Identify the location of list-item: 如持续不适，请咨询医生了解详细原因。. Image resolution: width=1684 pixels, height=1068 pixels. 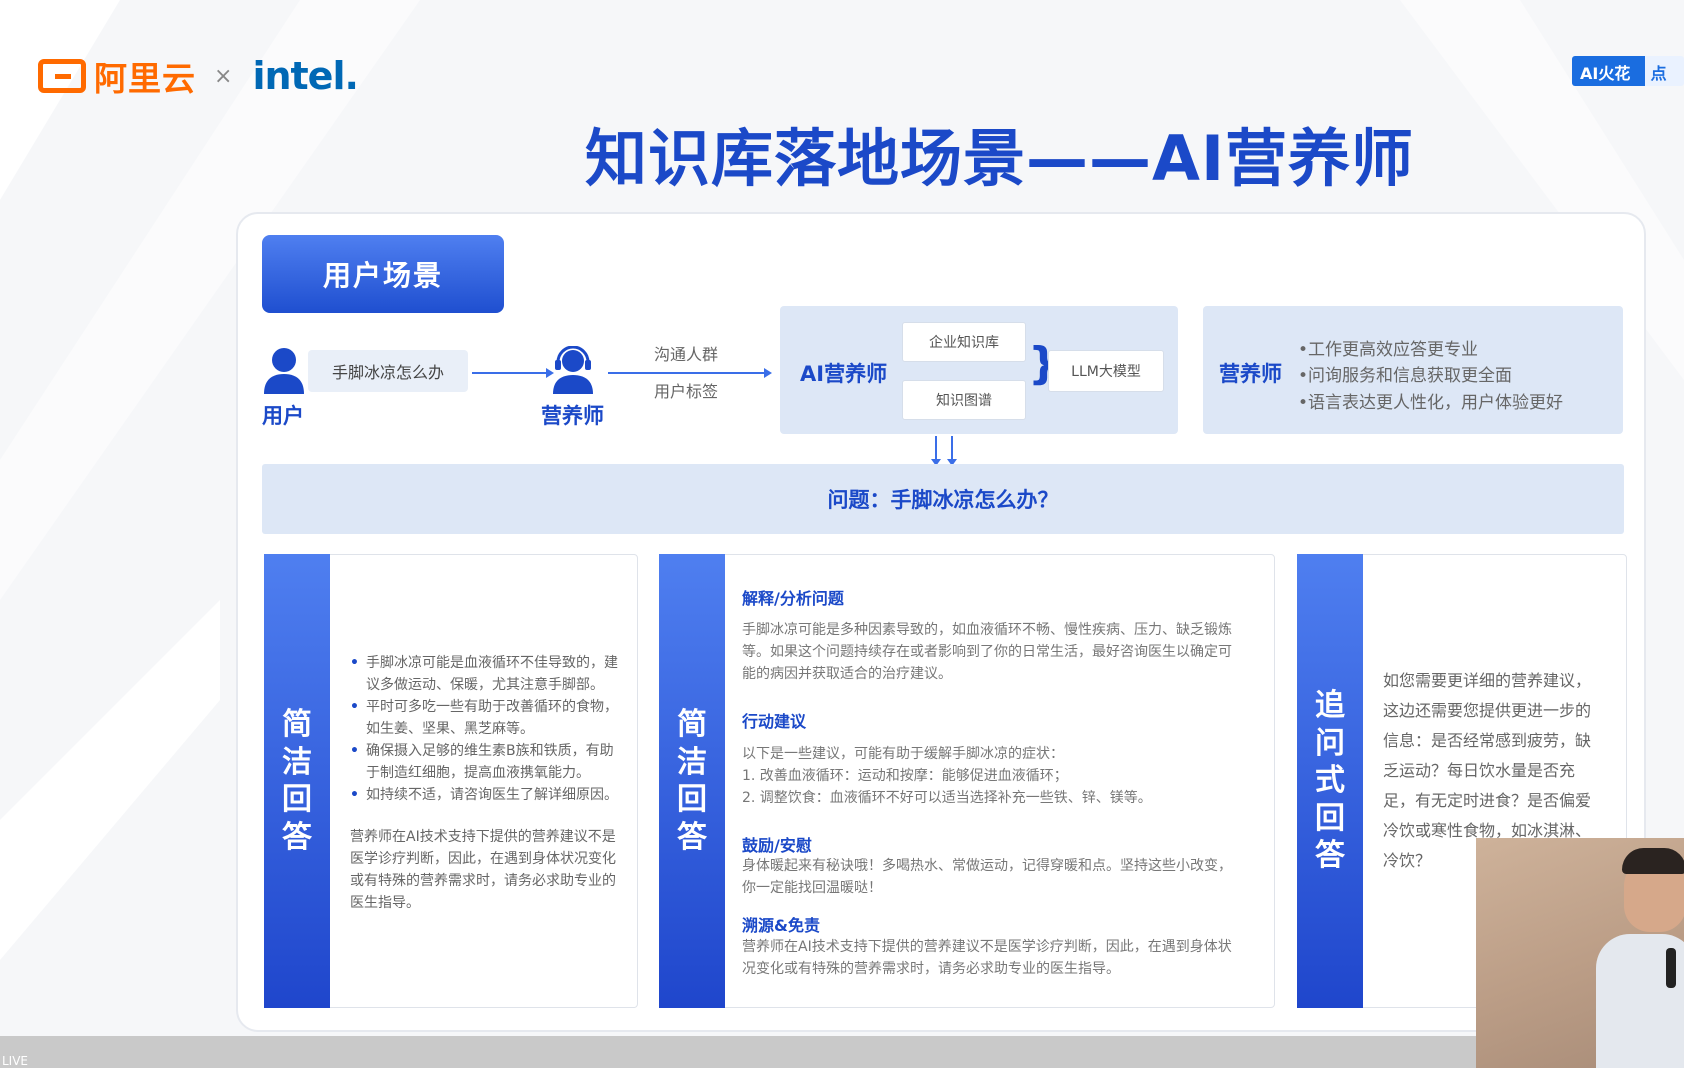
(487, 795).